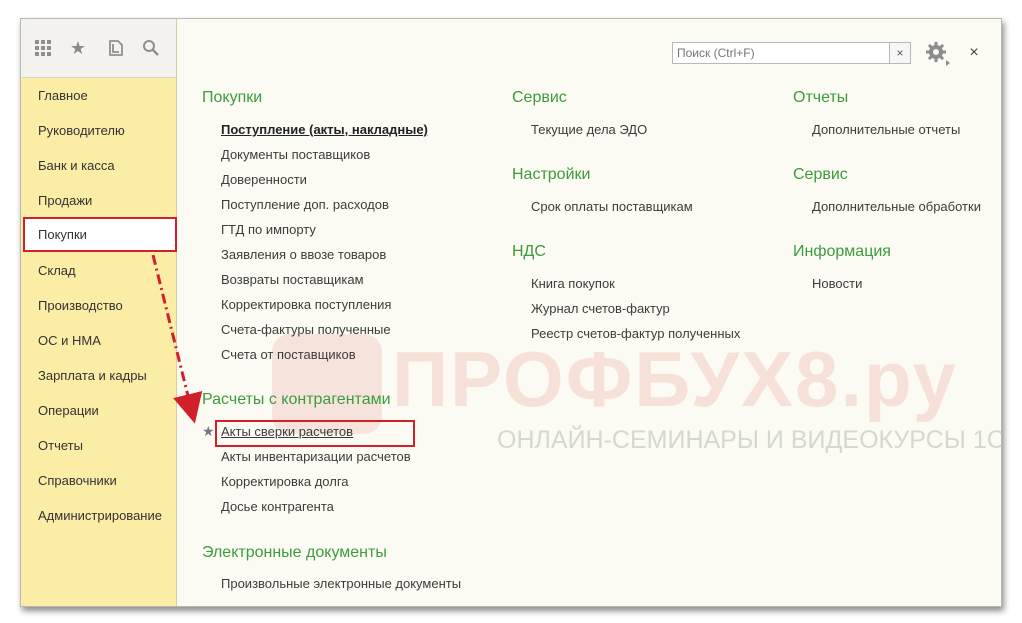 The width and height of the screenshot is (1022, 623). I want to click on section-title-edocs: Электронные документы, so click(294, 552).